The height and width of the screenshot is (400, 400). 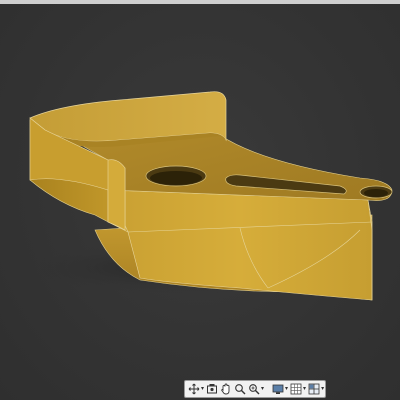 I want to click on navigation-toolbar: ▾ ▾ ▾ ▾ ▾, so click(x=255, y=389).